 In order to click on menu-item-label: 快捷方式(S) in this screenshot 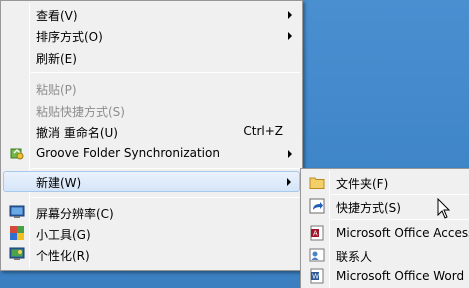, I will do `click(368, 208)`.